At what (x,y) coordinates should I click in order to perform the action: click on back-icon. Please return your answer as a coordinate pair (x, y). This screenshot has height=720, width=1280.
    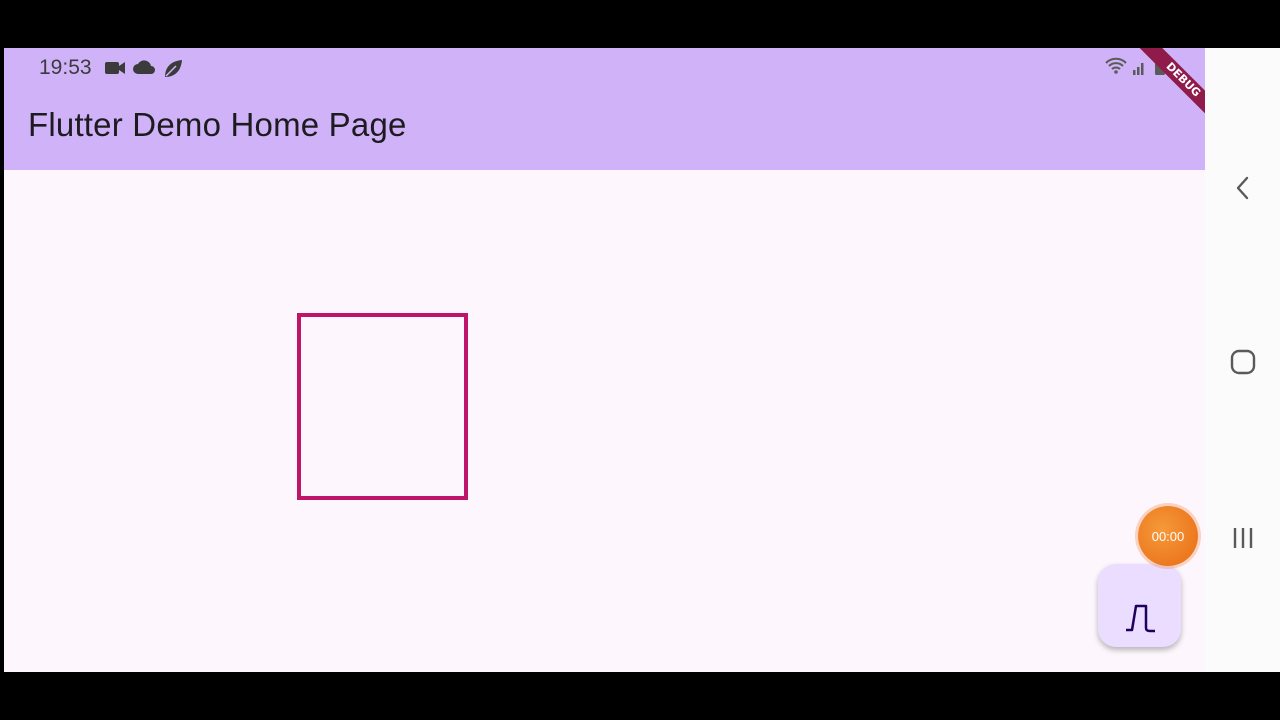
    Looking at the image, I should click on (1242, 188).